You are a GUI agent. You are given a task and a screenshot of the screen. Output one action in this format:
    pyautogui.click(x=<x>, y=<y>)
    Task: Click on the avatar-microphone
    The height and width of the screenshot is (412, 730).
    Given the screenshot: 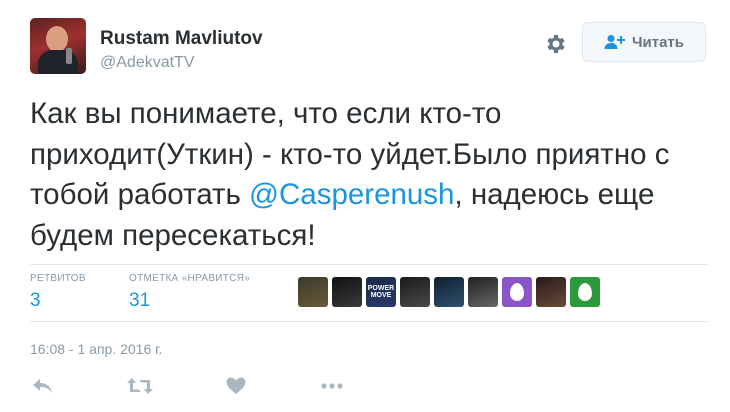 What is the action you would take?
    pyautogui.click(x=69, y=56)
    